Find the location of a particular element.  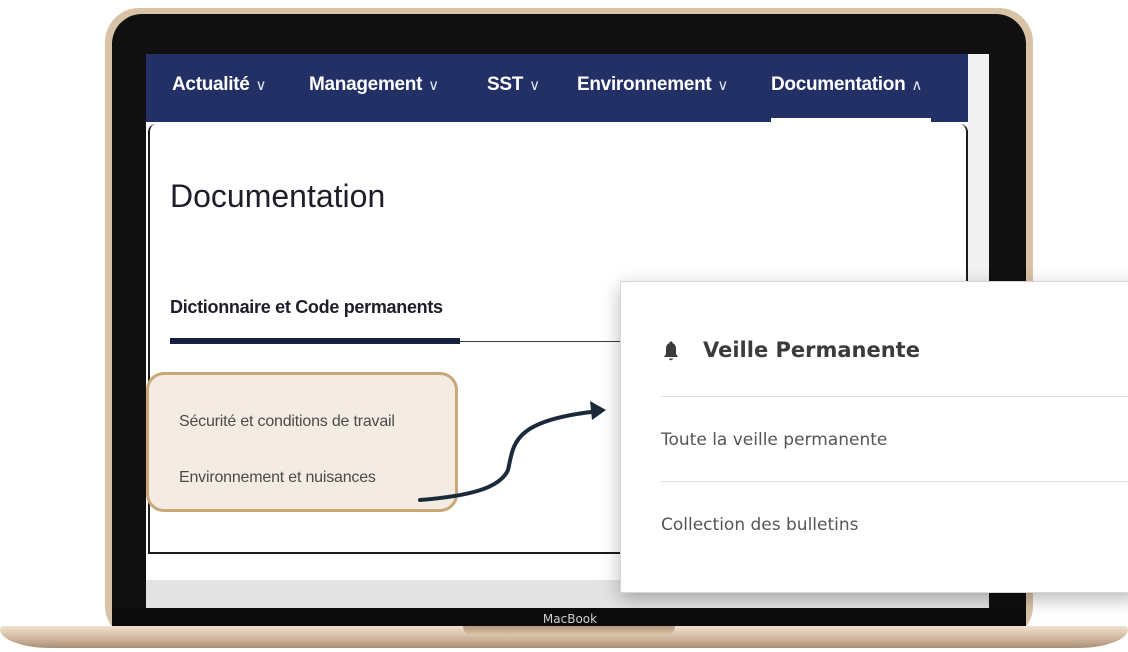

nav-item-sst: SST ∨ is located at coordinates (513, 85).